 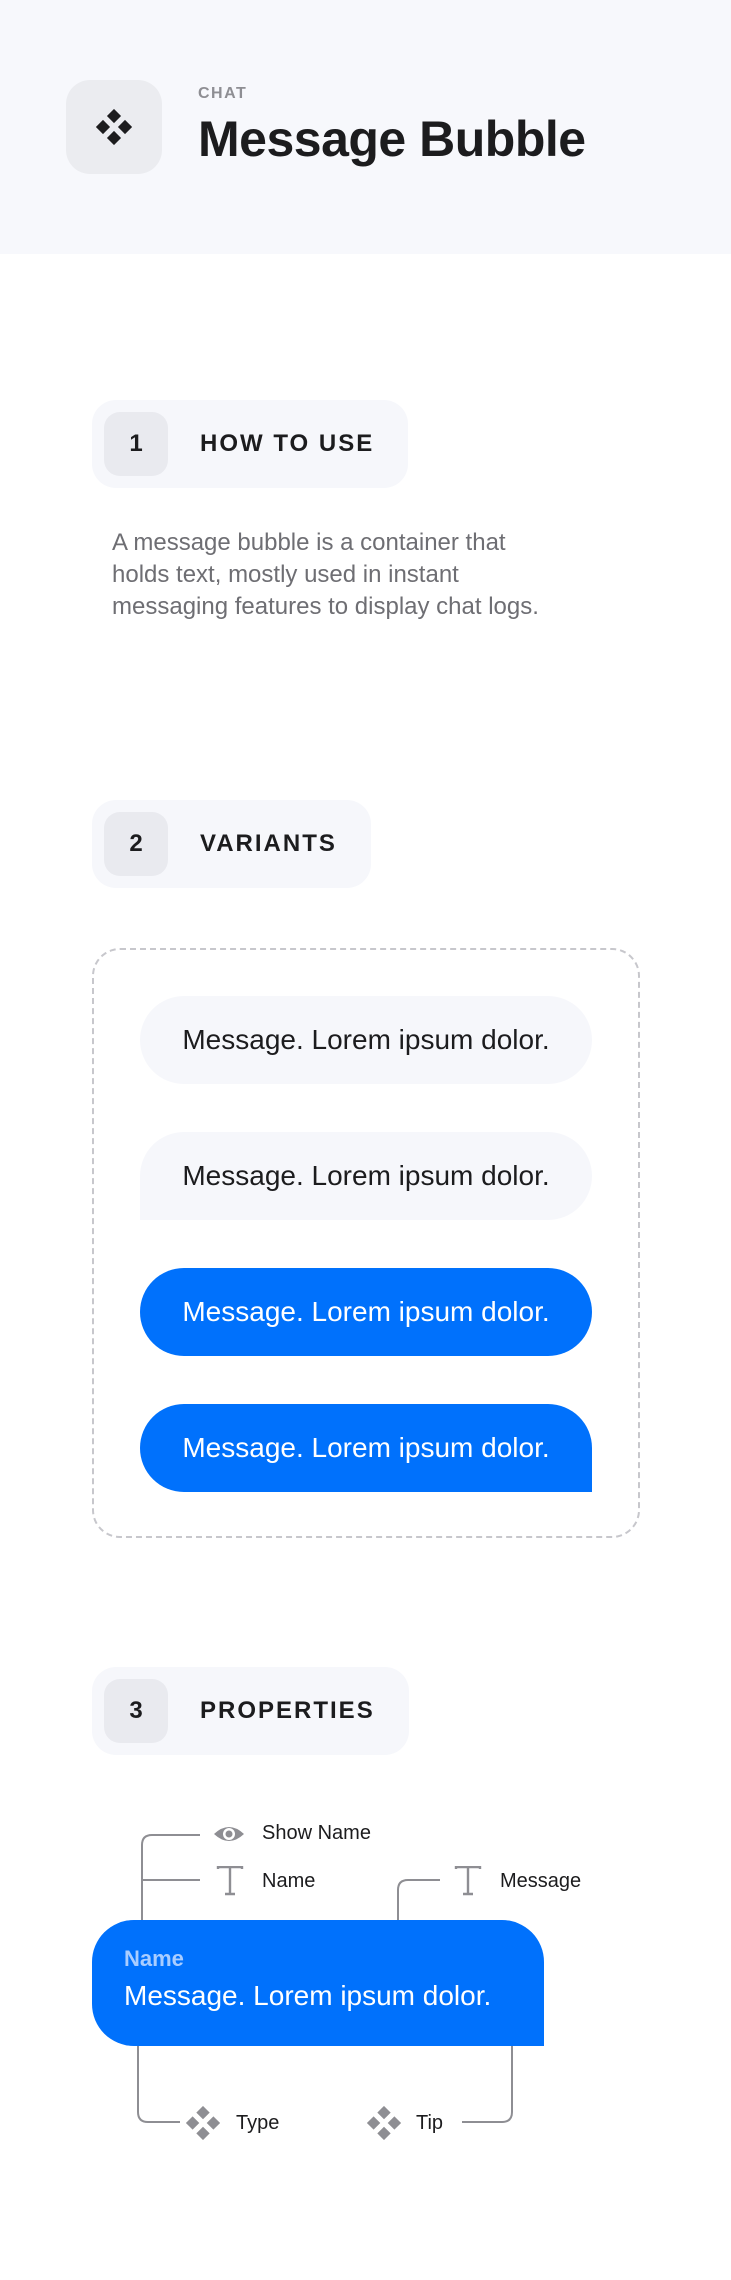 I want to click on eye-icon, so click(x=229, y=1834).